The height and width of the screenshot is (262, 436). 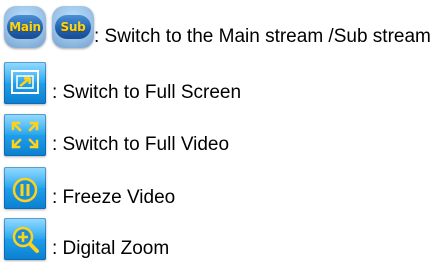 I want to click on sub-stream-button: Sub, so click(x=73, y=27).